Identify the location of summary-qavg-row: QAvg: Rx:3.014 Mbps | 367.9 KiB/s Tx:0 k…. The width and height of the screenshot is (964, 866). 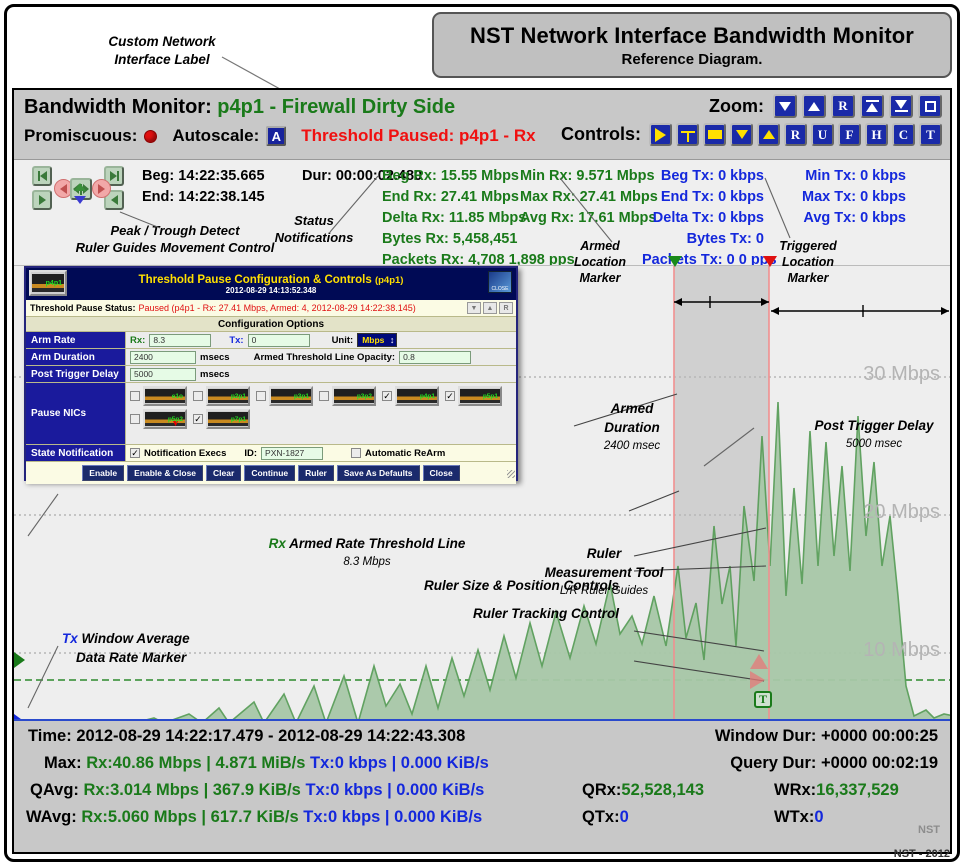
(257, 790).